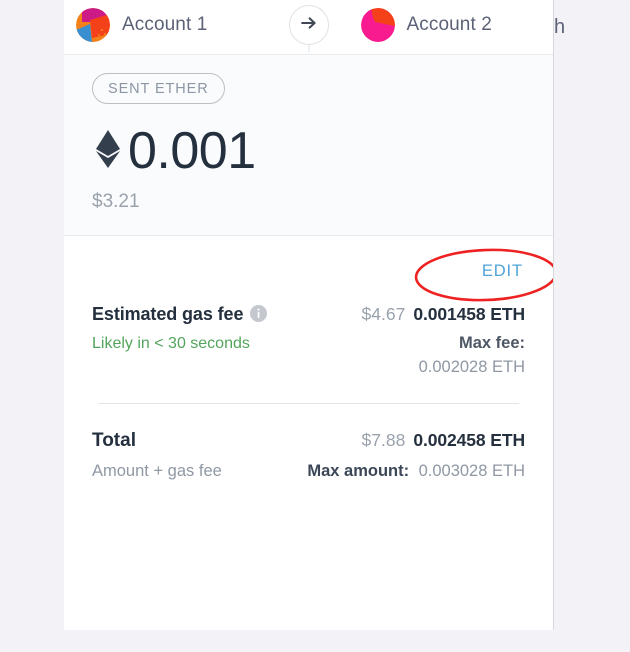  What do you see at coordinates (472, 355) in the screenshot?
I see `max-fee-group: Max fee: 0.002028 ETH` at bounding box center [472, 355].